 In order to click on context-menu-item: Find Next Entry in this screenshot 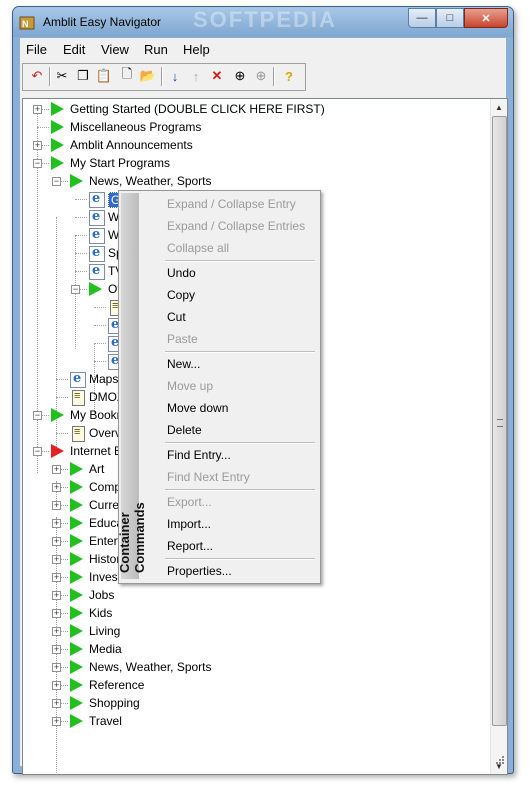, I will do `click(208, 477)`.